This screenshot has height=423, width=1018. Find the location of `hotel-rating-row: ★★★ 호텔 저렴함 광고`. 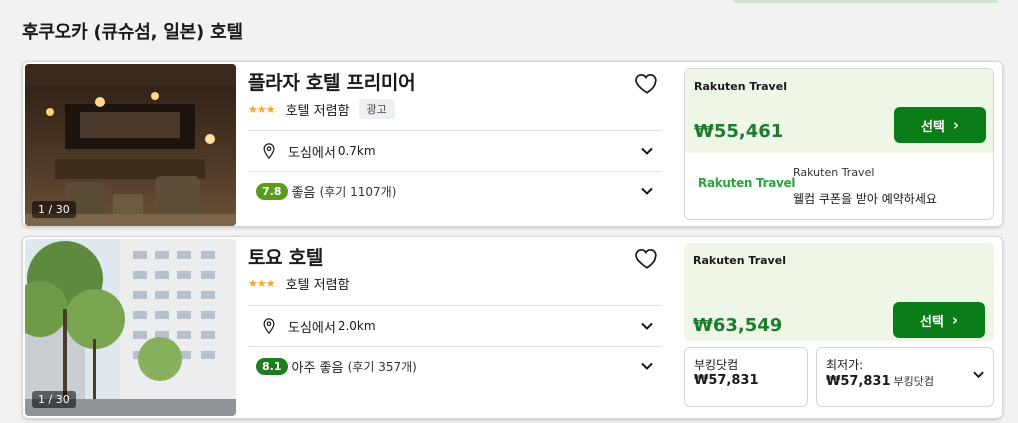

hotel-rating-row: ★★★ 호텔 저렴함 광고 is located at coordinates (321, 109).